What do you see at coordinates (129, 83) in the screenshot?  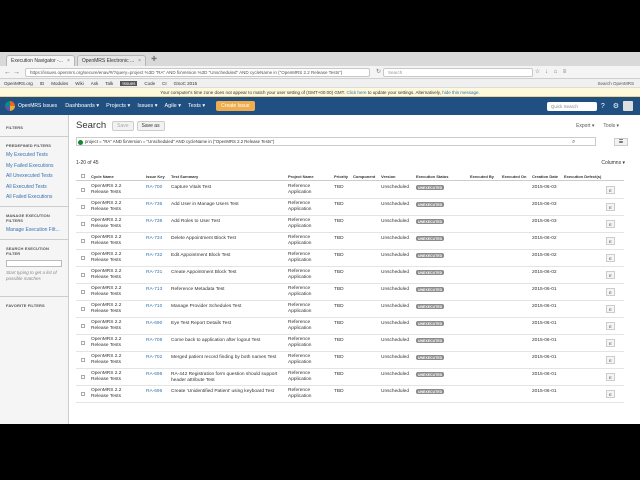 I see `bookmark-issues: Issues` at bounding box center [129, 83].